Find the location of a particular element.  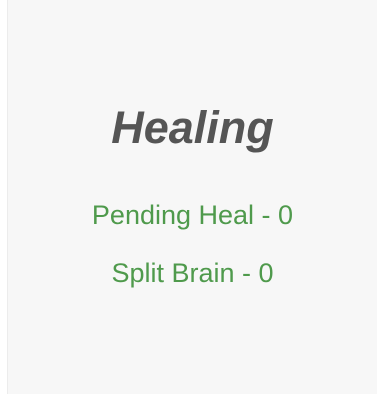

split-brain-stat: Split Brain - 0 is located at coordinates (192, 273).